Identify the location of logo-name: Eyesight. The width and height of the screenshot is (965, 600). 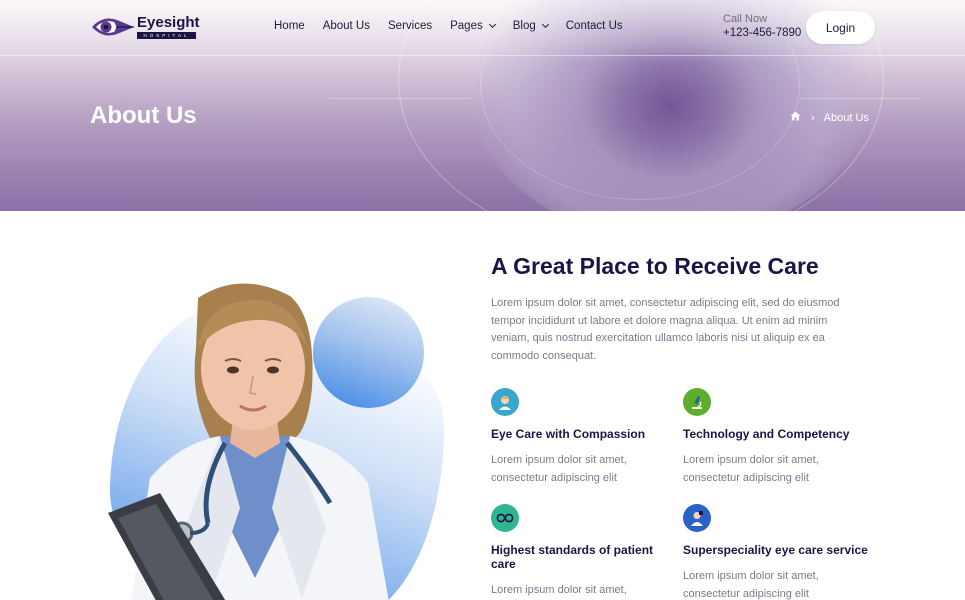
(168, 22).